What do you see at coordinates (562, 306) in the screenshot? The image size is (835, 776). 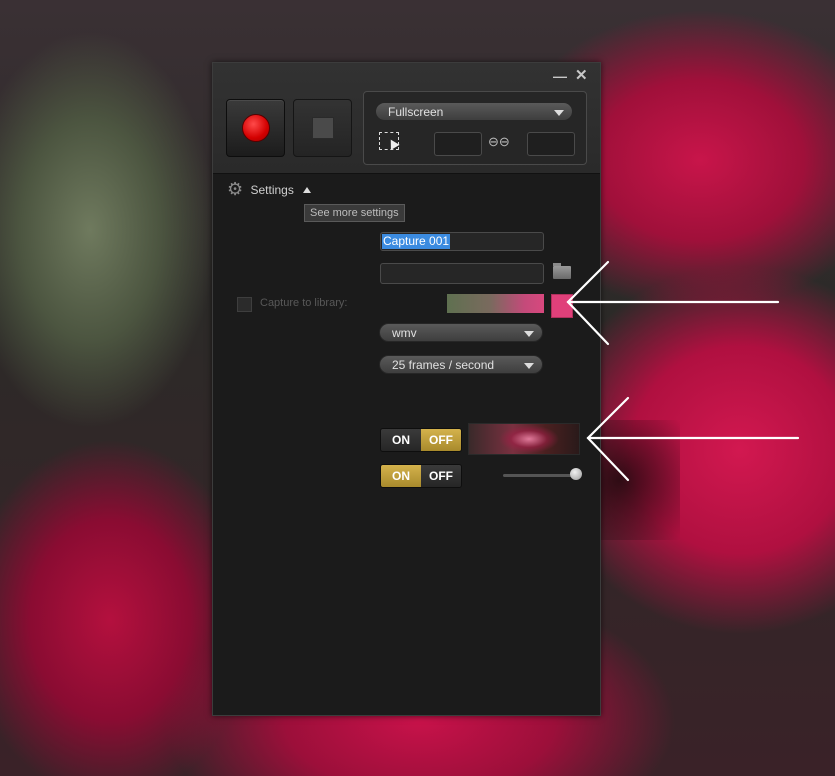 I see `color-swatch` at bounding box center [562, 306].